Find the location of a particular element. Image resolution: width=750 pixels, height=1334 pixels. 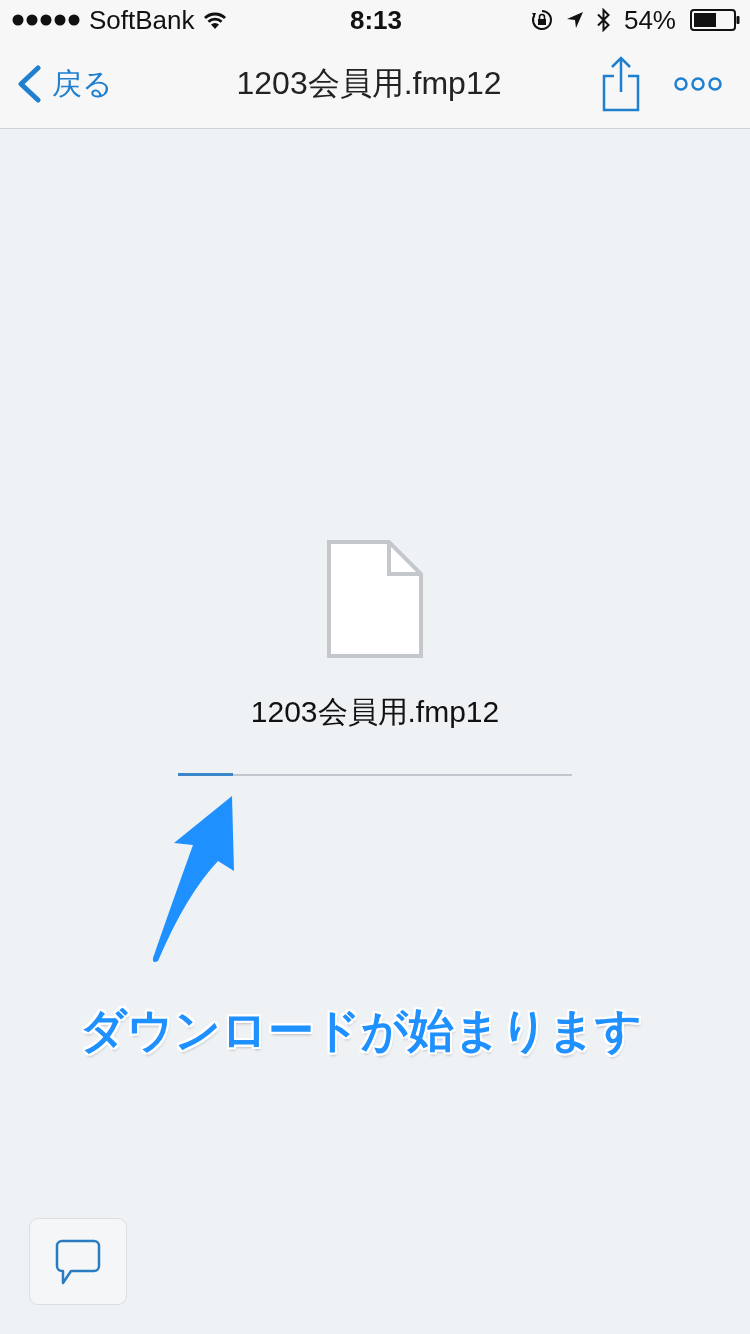

more-button is located at coordinates (698, 84).